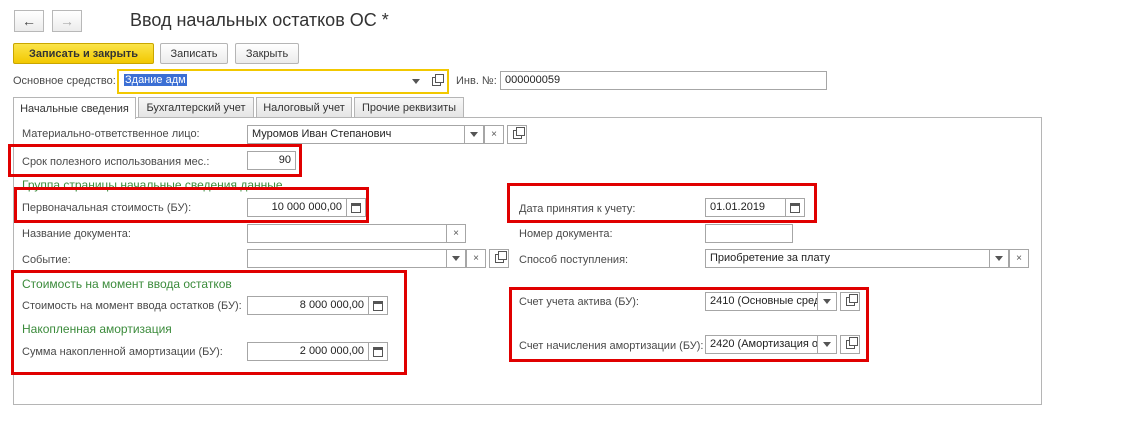 The image size is (1138, 446). I want to click on amort-account-open-button, so click(850, 344).